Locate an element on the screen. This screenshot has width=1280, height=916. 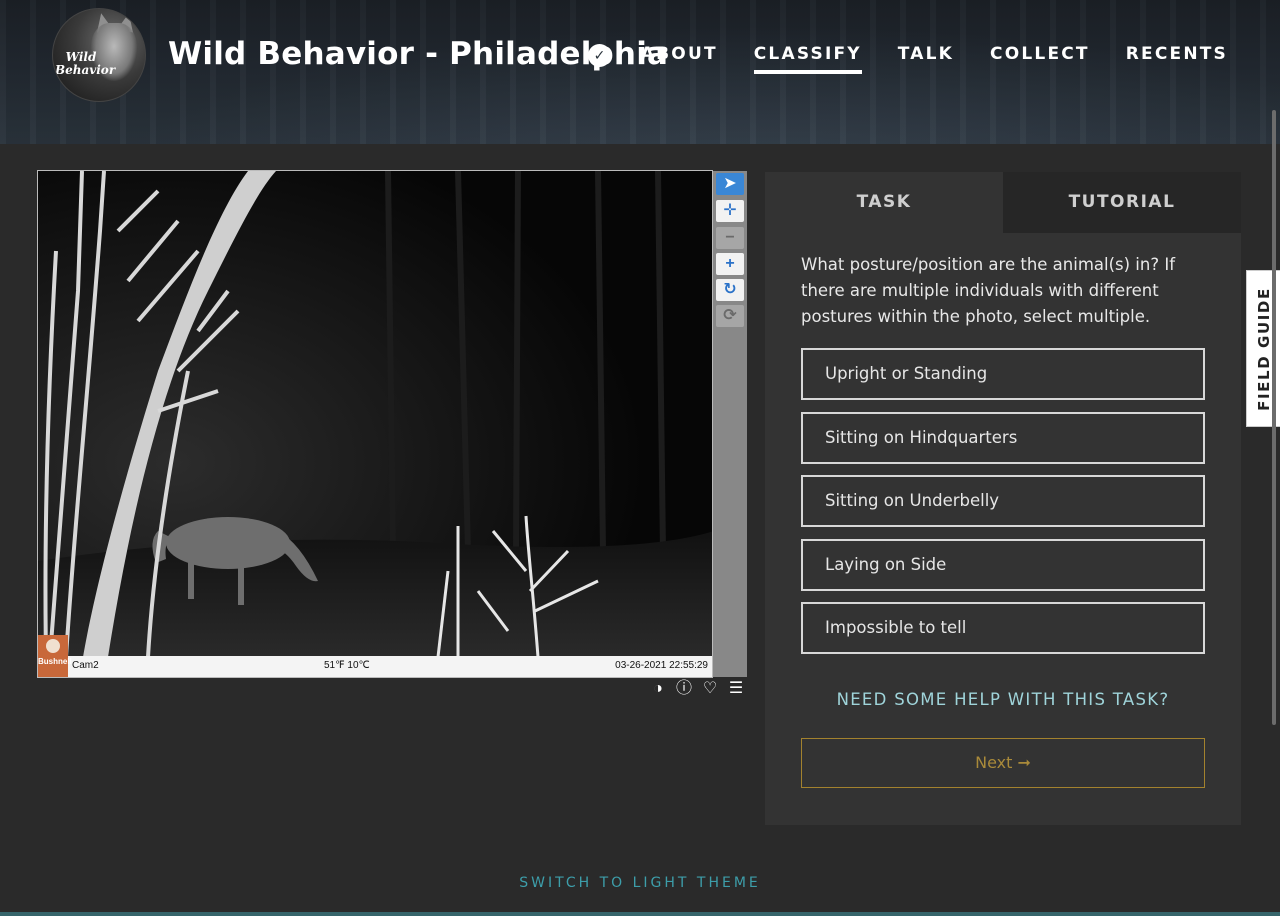
zoom-in-icon: + is located at coordinates (730, 264).